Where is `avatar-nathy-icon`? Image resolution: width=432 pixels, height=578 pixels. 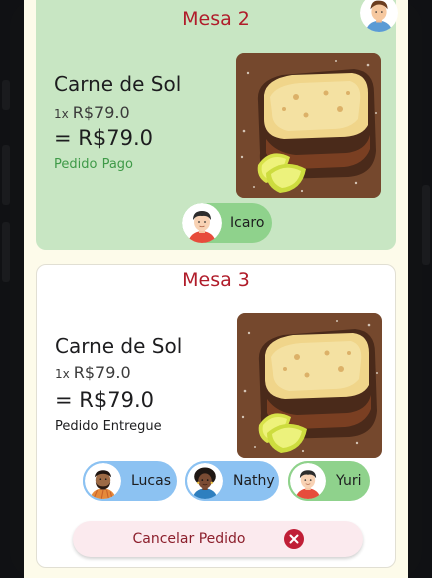 avatar-nathy-icon is located at coordinates (205, 481).